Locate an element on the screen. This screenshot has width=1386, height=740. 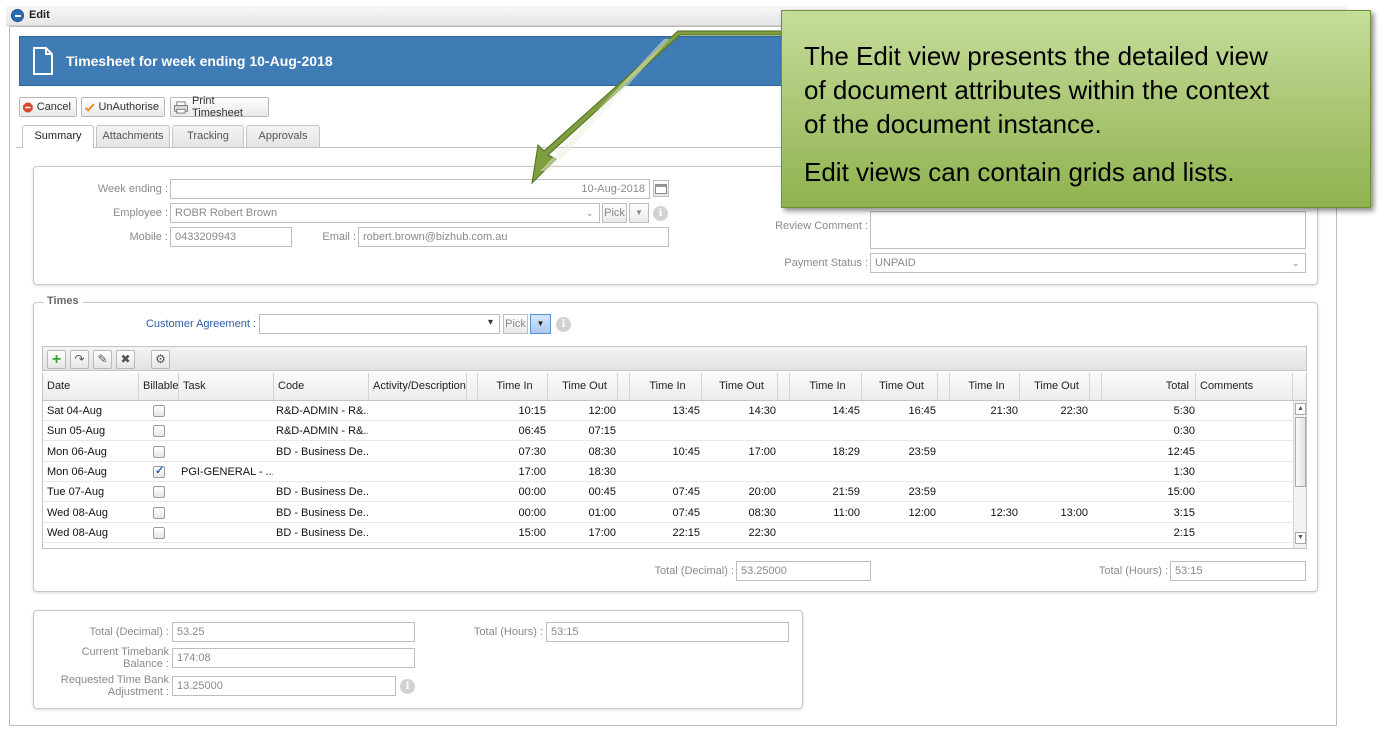
payment-status-select: UNPAID is located at coordinates (1088, 263).